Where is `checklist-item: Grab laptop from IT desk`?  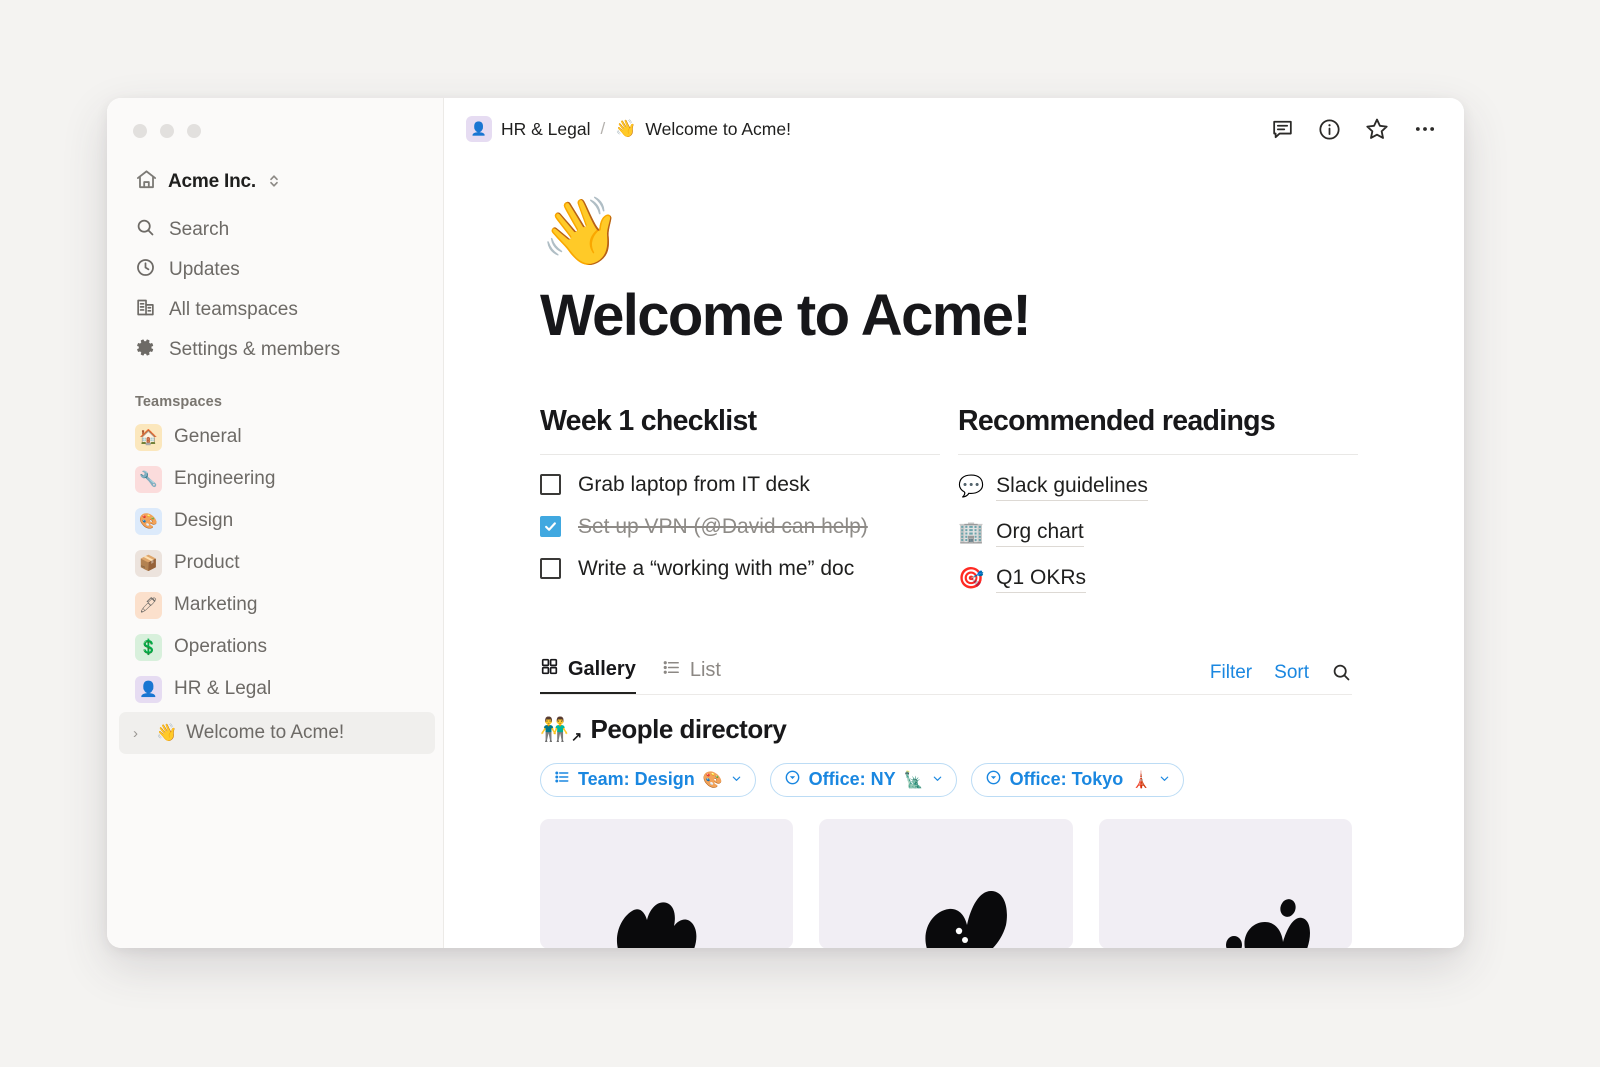
checklist-item: Grab laptop from IT desk is located at coordinates (740, 485).